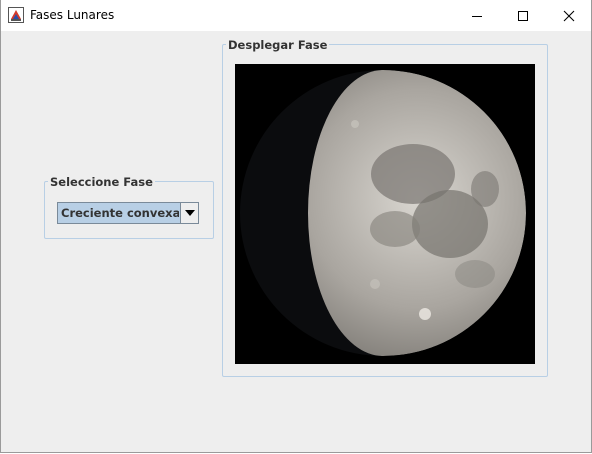 The height and width of the screenshot is (454, 592). I want to click on minimize-icon, so click(477, 16).